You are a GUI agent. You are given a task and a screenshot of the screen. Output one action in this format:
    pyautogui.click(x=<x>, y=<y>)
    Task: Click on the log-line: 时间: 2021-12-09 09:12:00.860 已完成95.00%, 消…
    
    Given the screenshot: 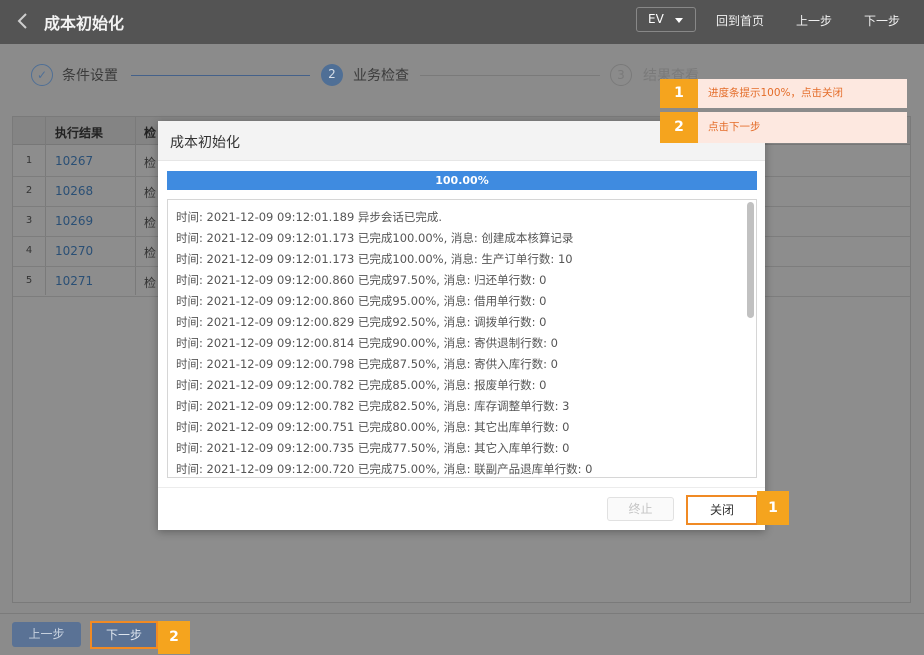 What is the action you would take?
    pyautogui.click(x=361, y=301)
    